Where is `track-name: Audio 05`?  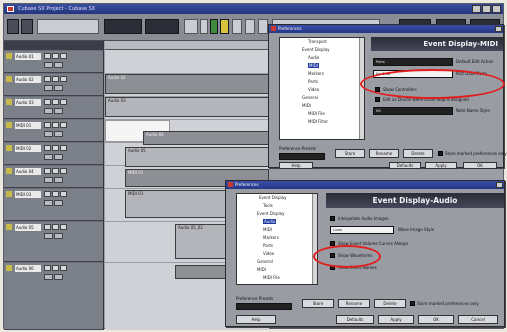 track-name: Audio 05 is located at coordinates (28, 227).